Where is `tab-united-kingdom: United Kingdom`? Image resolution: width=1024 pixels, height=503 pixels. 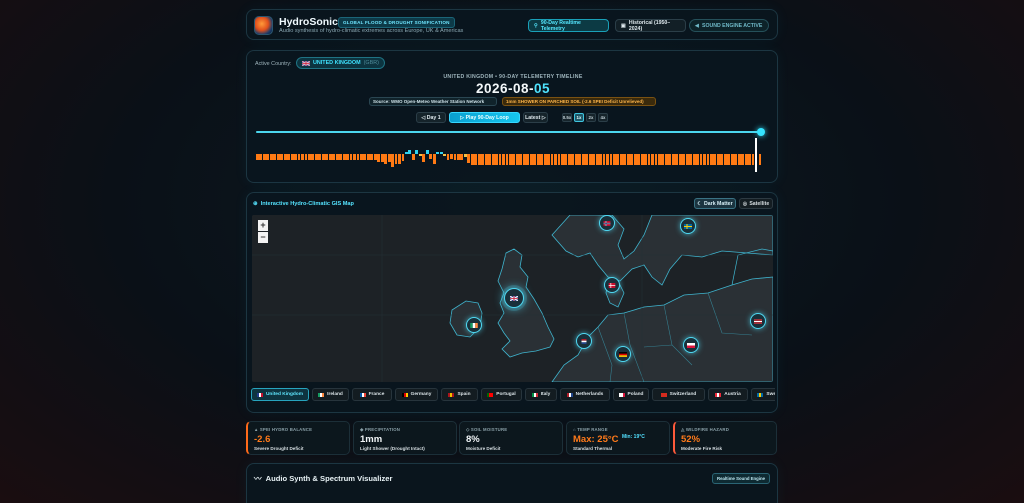 tab-united-kingdom: United Kingdom is located at coordinates (280, 394).